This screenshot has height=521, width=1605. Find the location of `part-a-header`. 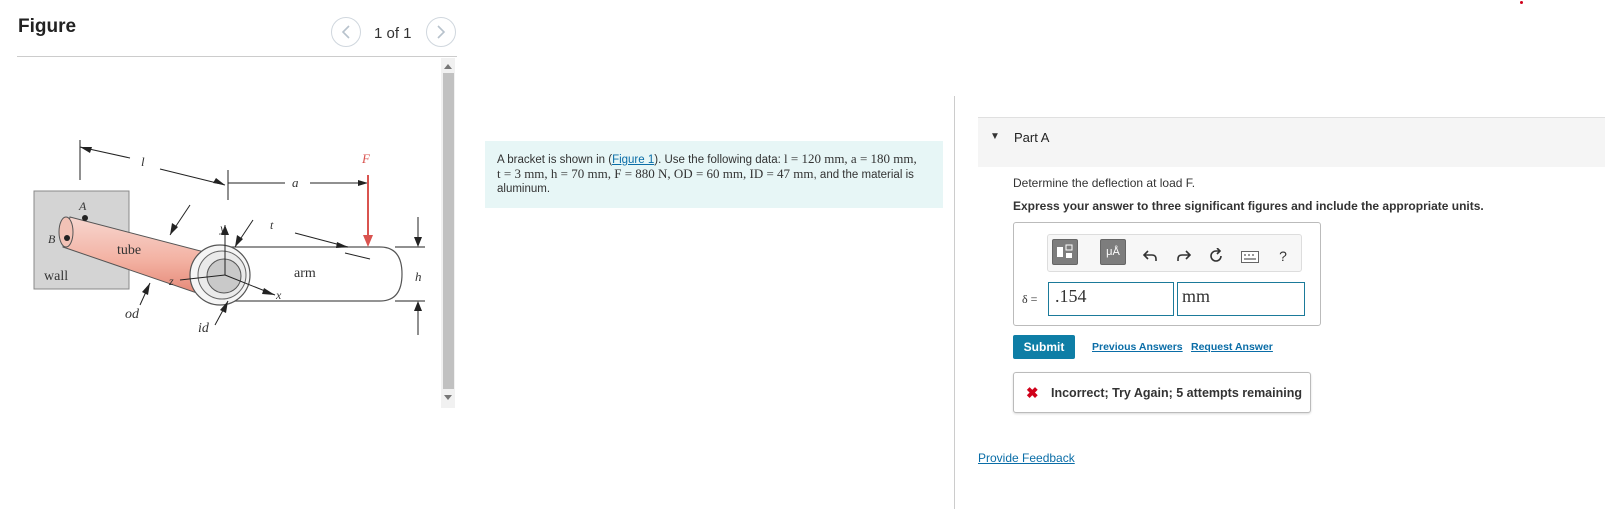

part-a-header is located at coordinates (1291, 142).